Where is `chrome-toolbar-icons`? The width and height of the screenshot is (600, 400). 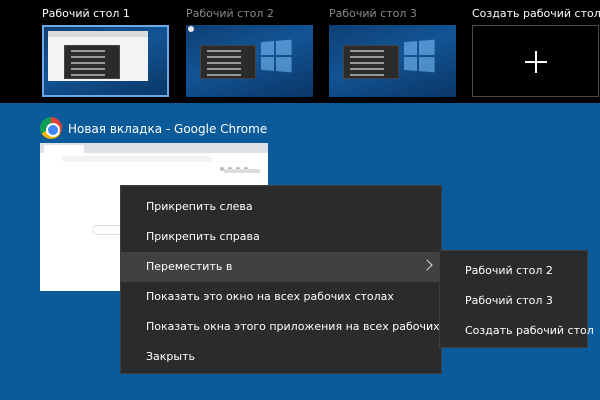
chrome-toolbar-icons is located at coordinates (239, 163).